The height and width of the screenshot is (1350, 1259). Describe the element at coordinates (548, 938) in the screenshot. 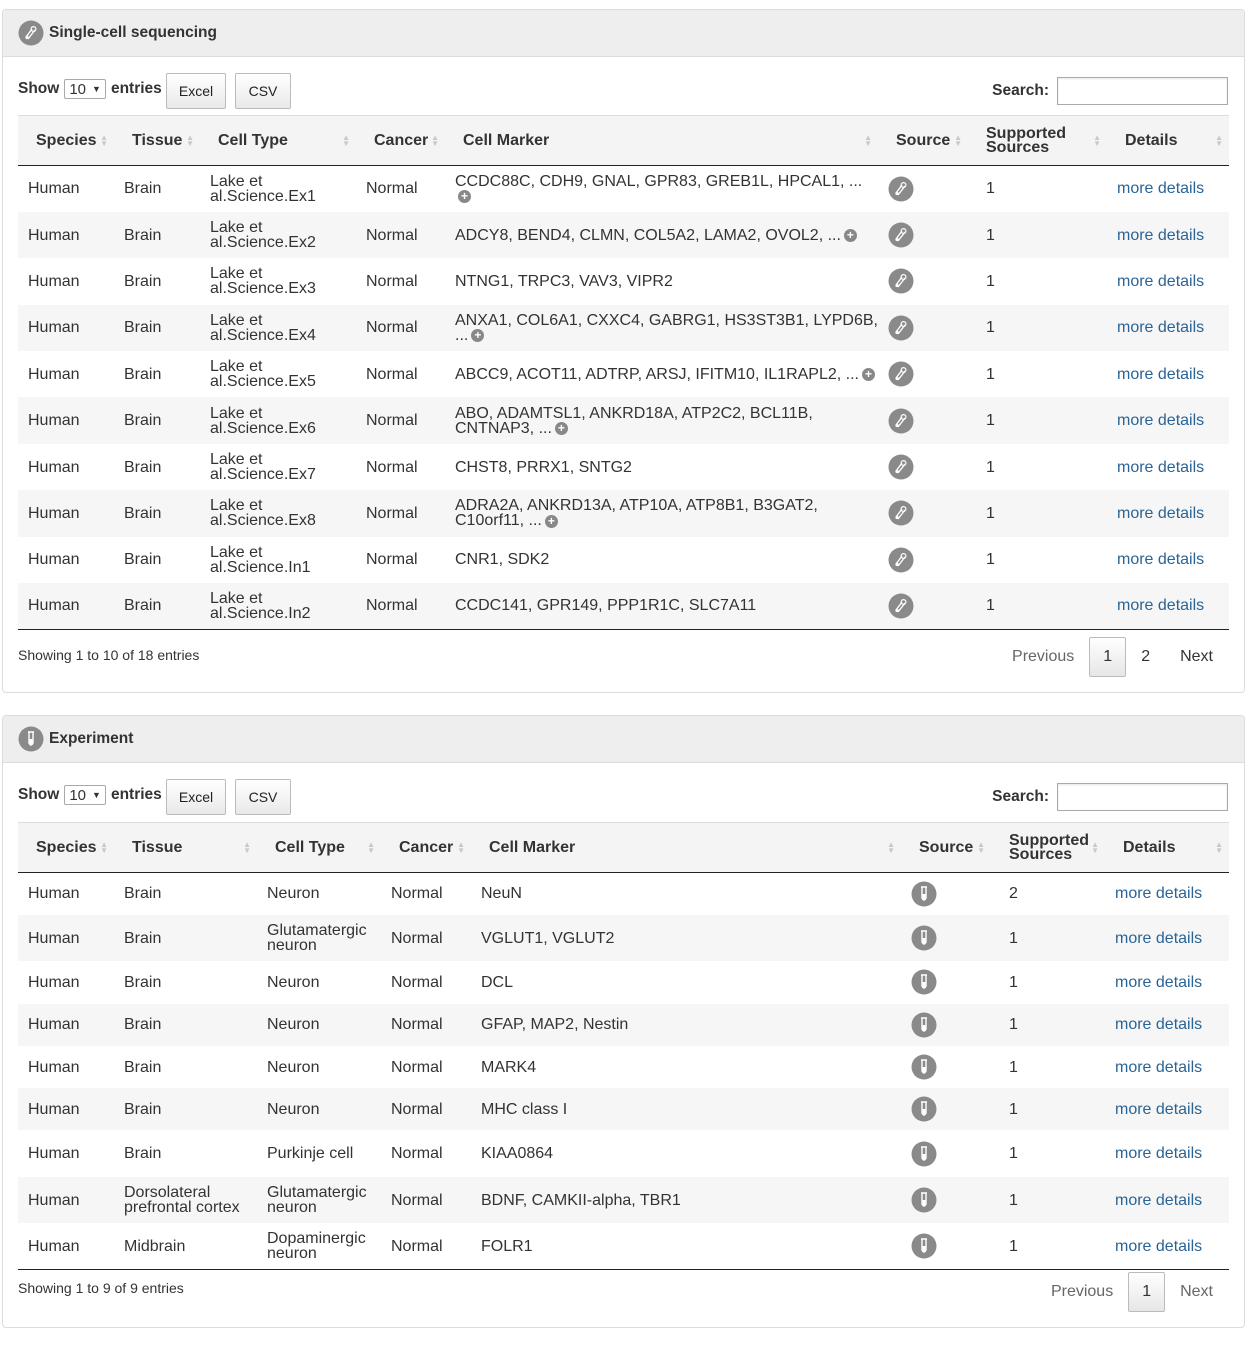

I see `cell-marker-text: VGLUT1, VGLUT2` at that location.